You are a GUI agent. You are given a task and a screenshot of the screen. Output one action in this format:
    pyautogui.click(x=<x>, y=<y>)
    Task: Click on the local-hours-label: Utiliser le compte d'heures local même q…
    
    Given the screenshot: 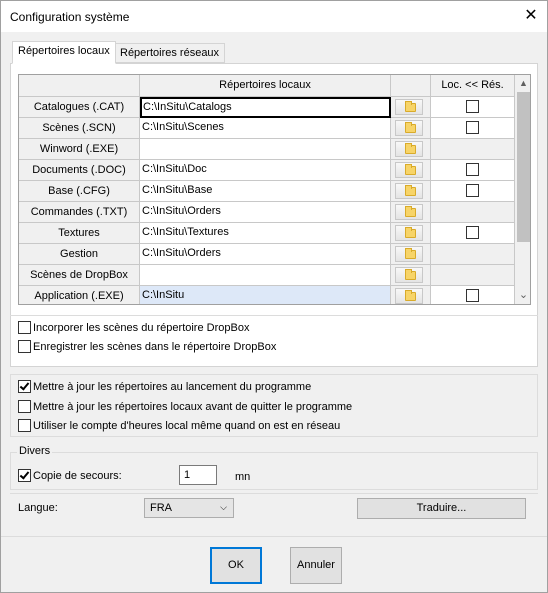 What is the action you would take?
    pyautogui.click(x=187, y=426)
    